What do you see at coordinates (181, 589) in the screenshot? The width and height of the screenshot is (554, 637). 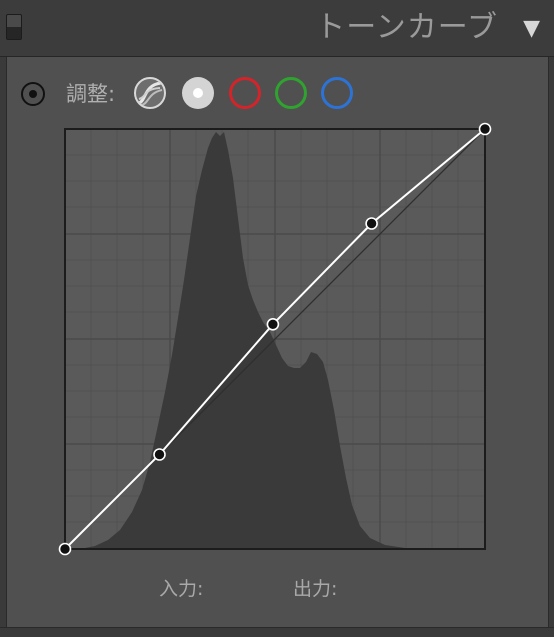 I see `input-readout-label: 入力:` at bounding box center [181, 589].